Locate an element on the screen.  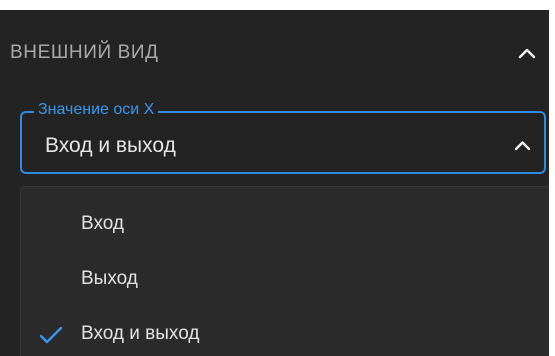
select-toggle-arrow is located at coordinates (522, 145).